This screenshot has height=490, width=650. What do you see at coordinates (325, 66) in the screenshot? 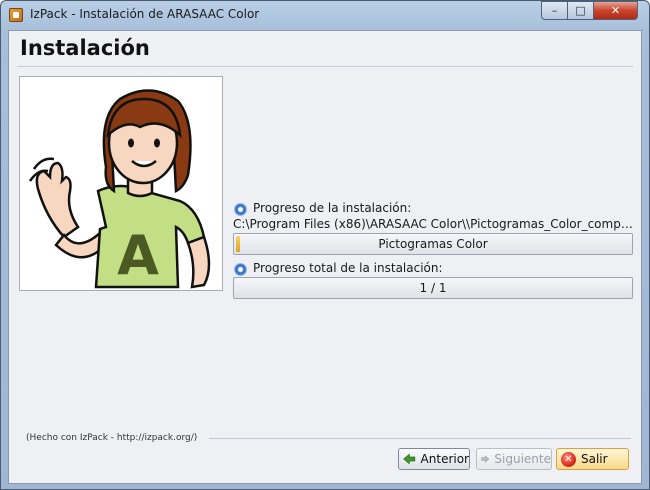
I see `title-divider` at bounding box center [325, 66].